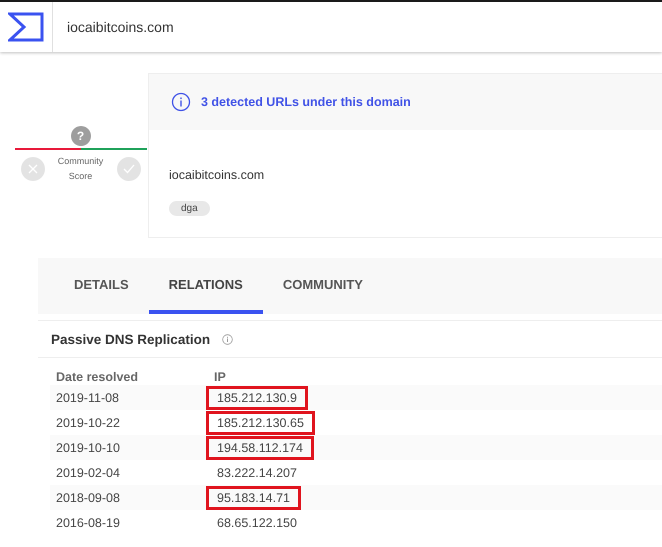 This screenshot has height=547, width=662. What do you see at coordinates (306, 102) in the screenshot?
I see `detection-text: 3 detected URLs under this domain` at bounding box center [306, 102].